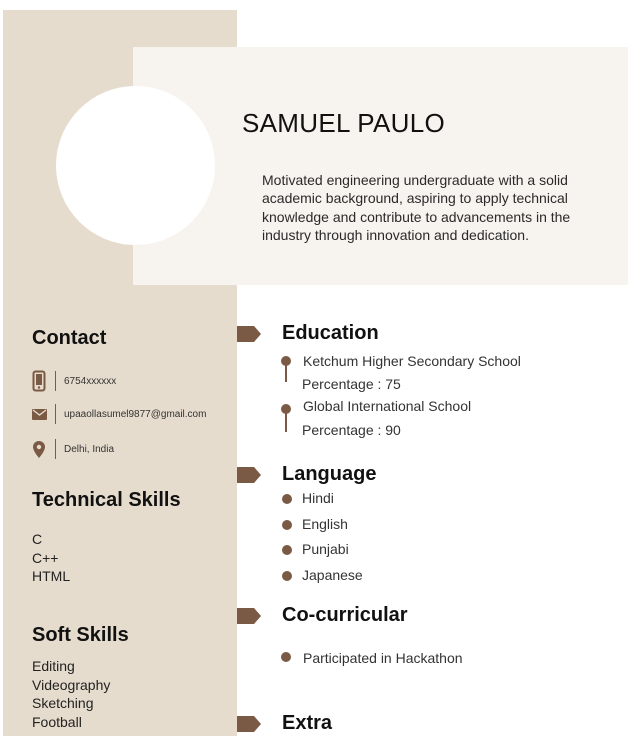 Image resolution: width=641 pixels, height=736 pixels. I want to click on contact-email-row: upaaollasumel9877@gmail.com, so click(118, 414).